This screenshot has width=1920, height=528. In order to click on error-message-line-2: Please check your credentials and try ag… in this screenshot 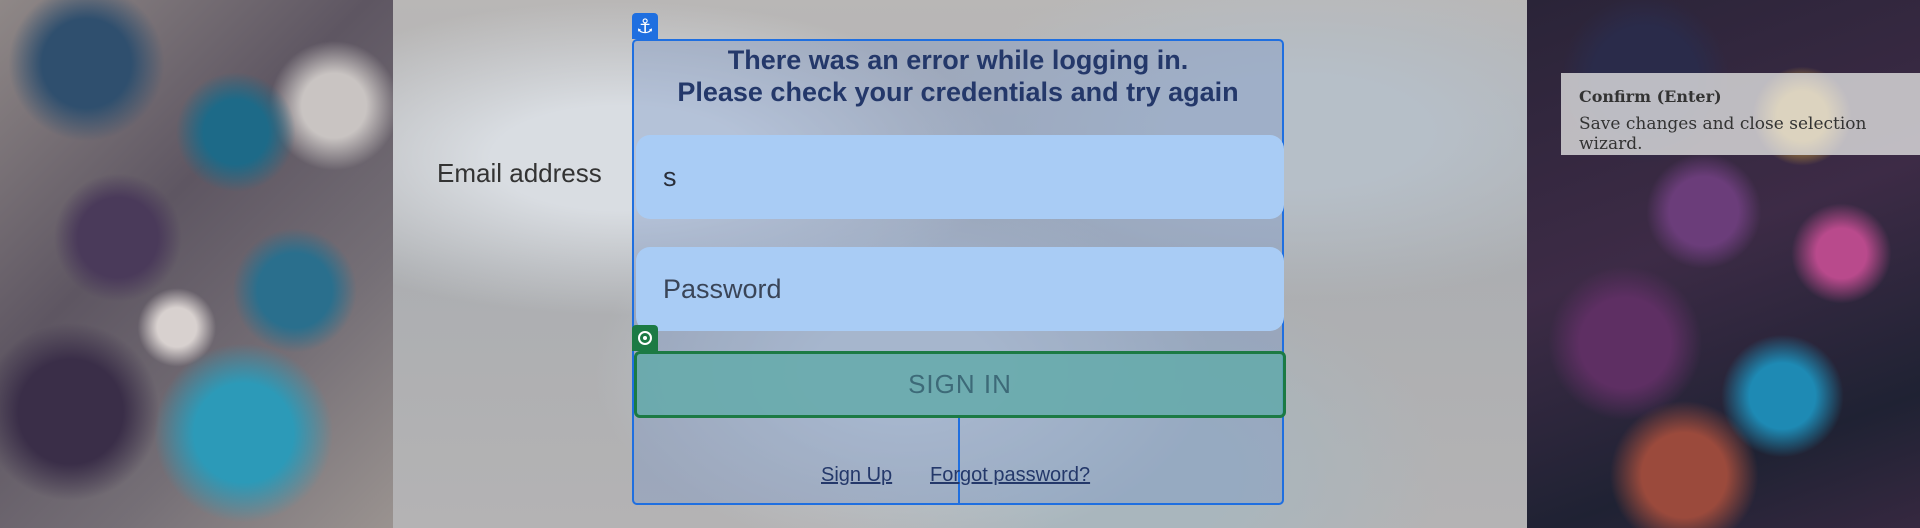, I will do `click(958, 92)`.